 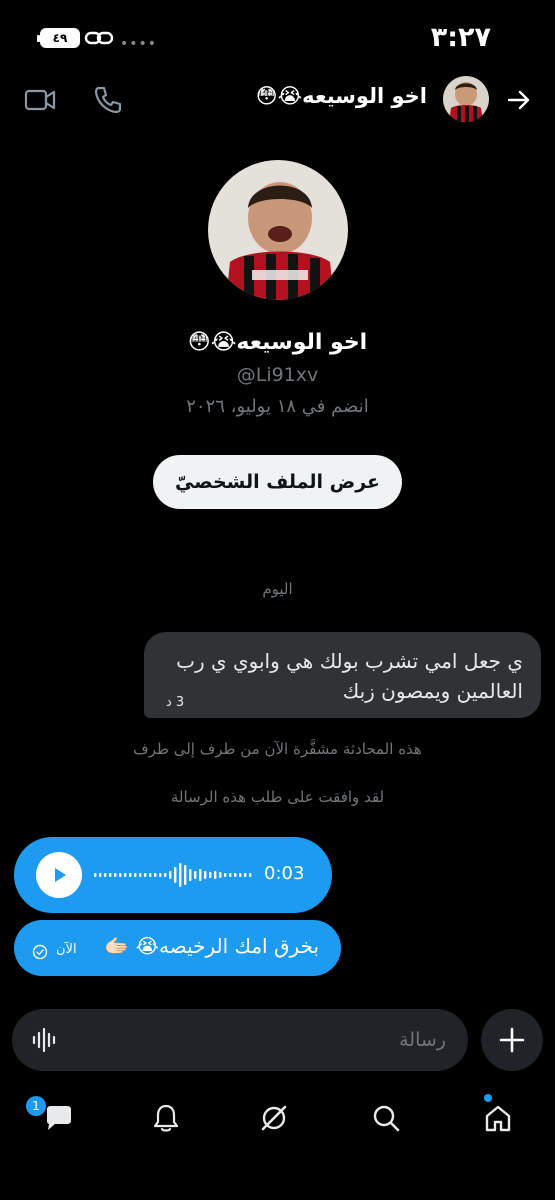 What do you see at coordinates (277, 375) in the screenshot?
I see `profile-handle: @Li91xv` at bounding box center [277, 375].